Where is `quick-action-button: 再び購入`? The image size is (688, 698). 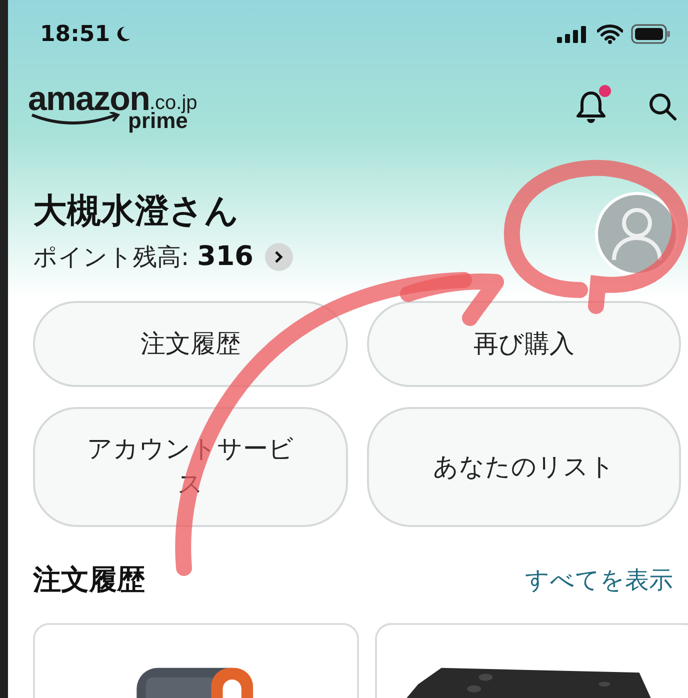
quick-action-button: 再び購入 is located at coordinates (523, 343).